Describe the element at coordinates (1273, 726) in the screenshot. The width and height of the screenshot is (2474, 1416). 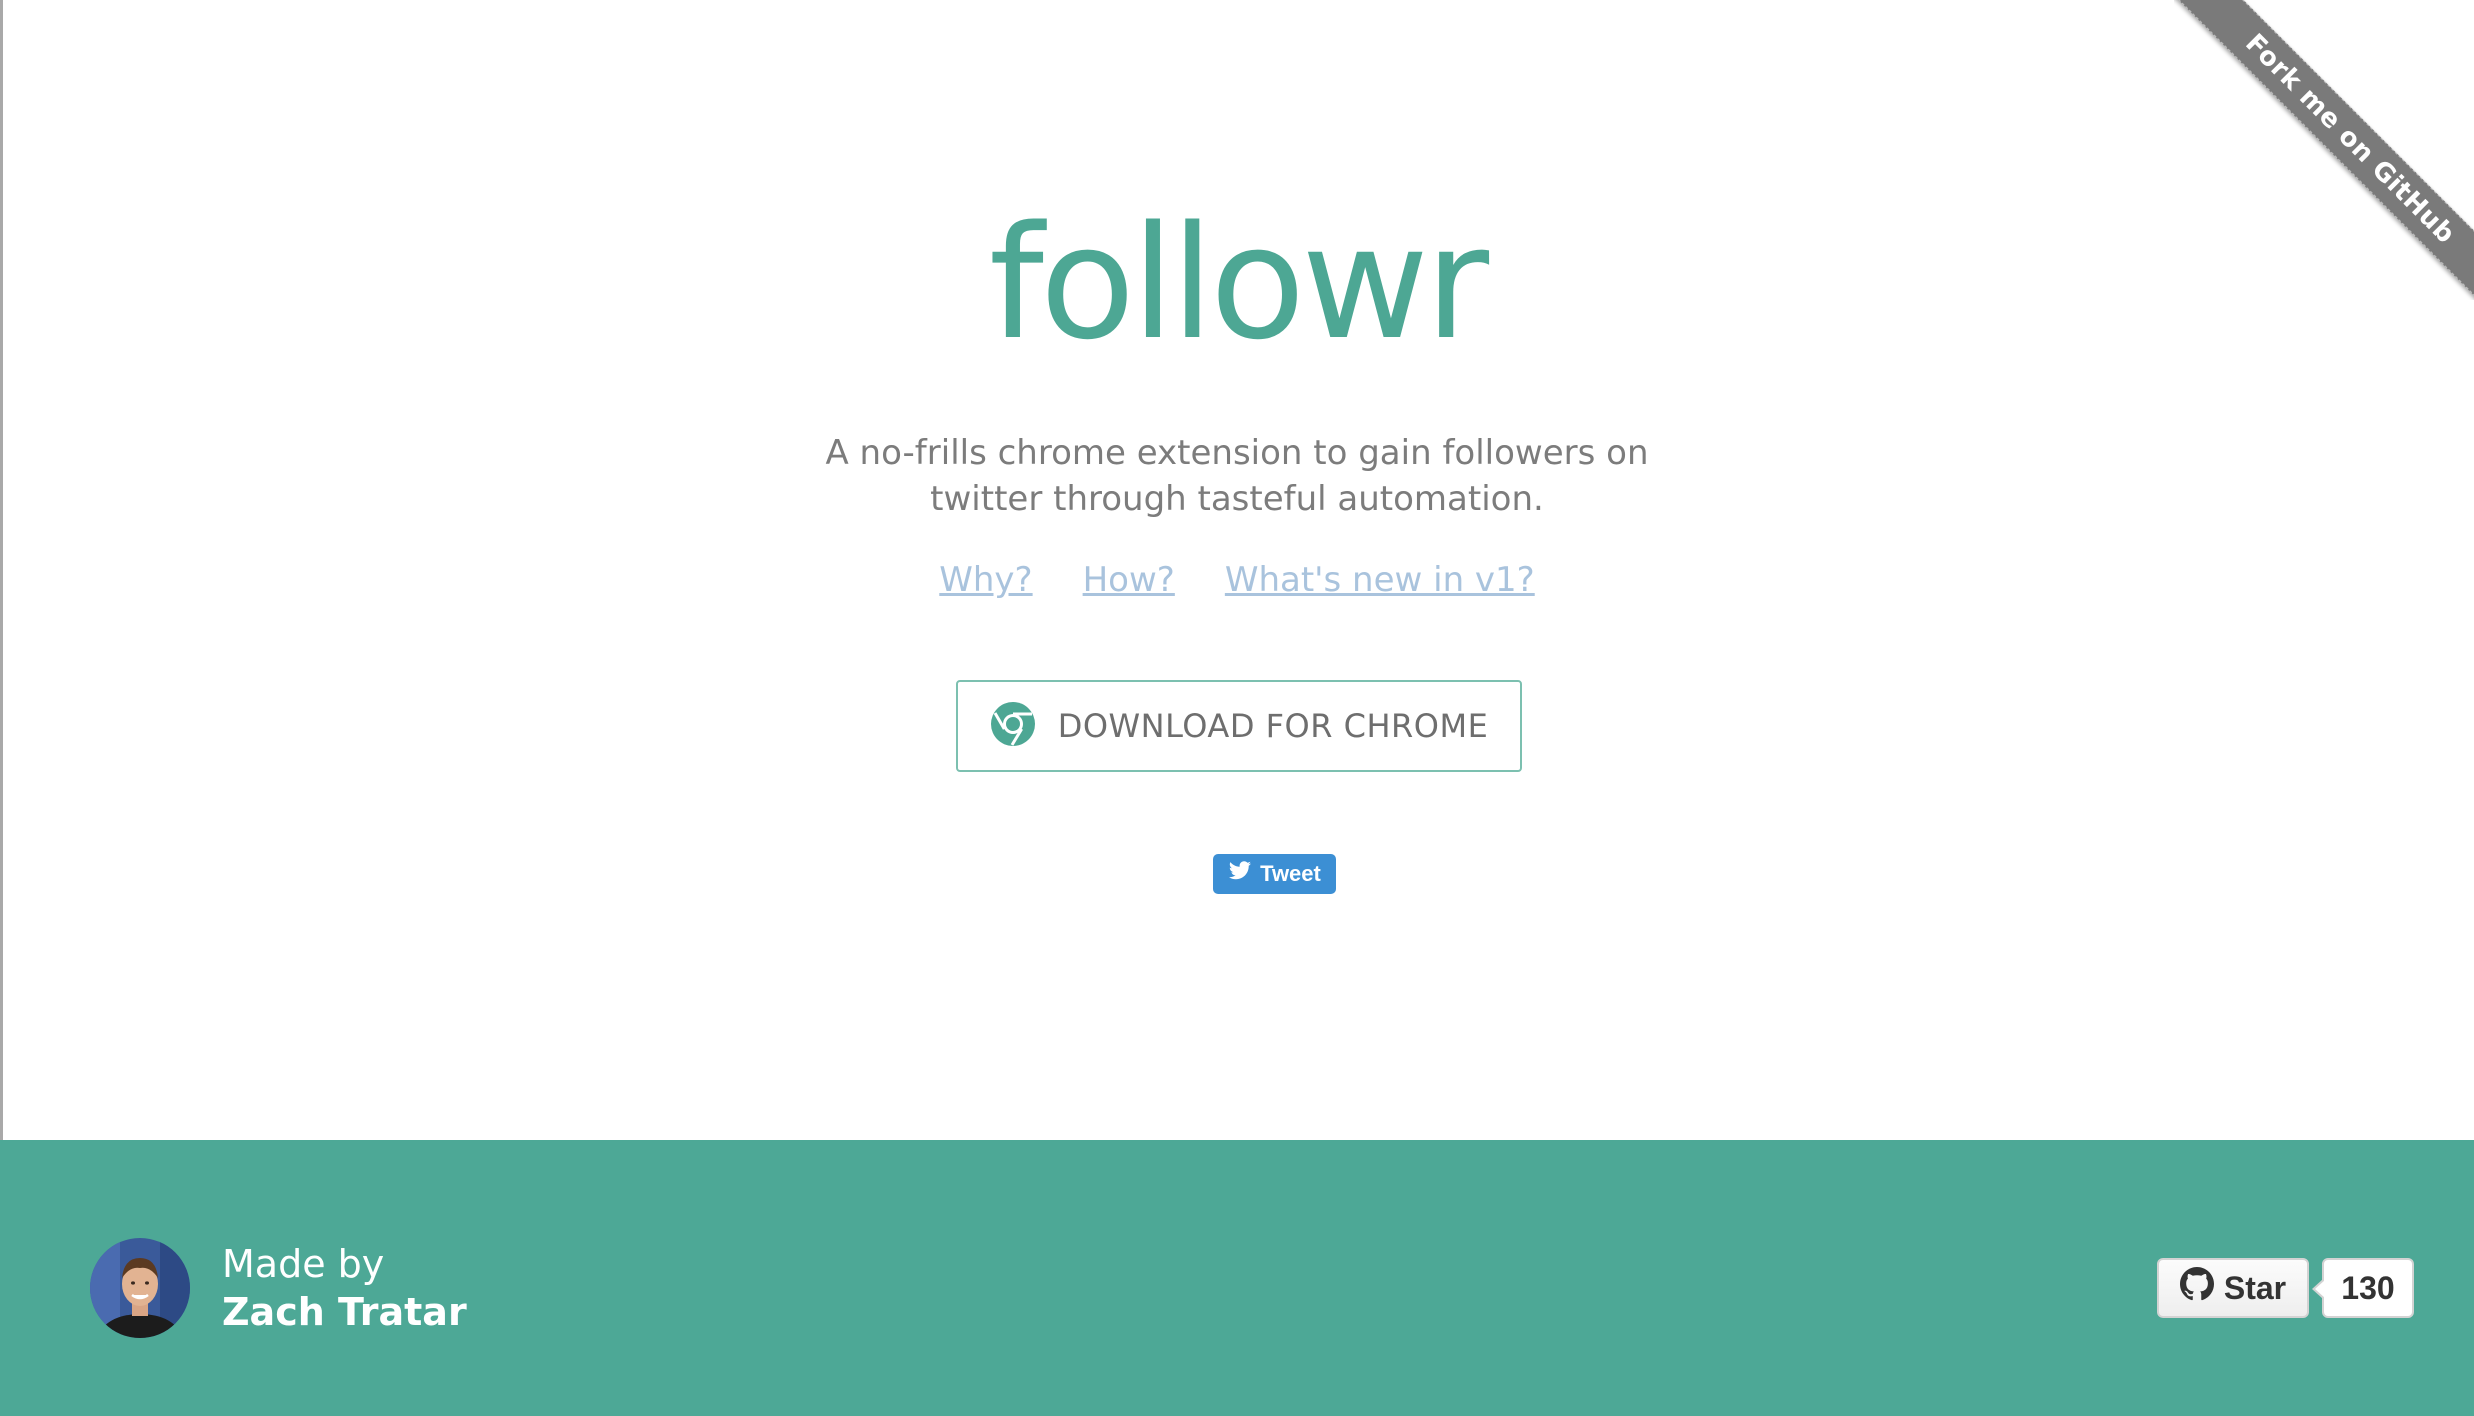
I see `download-button-label: DOWNLOAD FOR CHROME` at that location.